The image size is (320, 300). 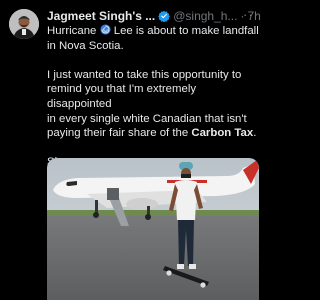 I want to click on tweet-header: Jagmeet Singh's ... @singh_h... · 7h ···, so click(x=154, y=15).